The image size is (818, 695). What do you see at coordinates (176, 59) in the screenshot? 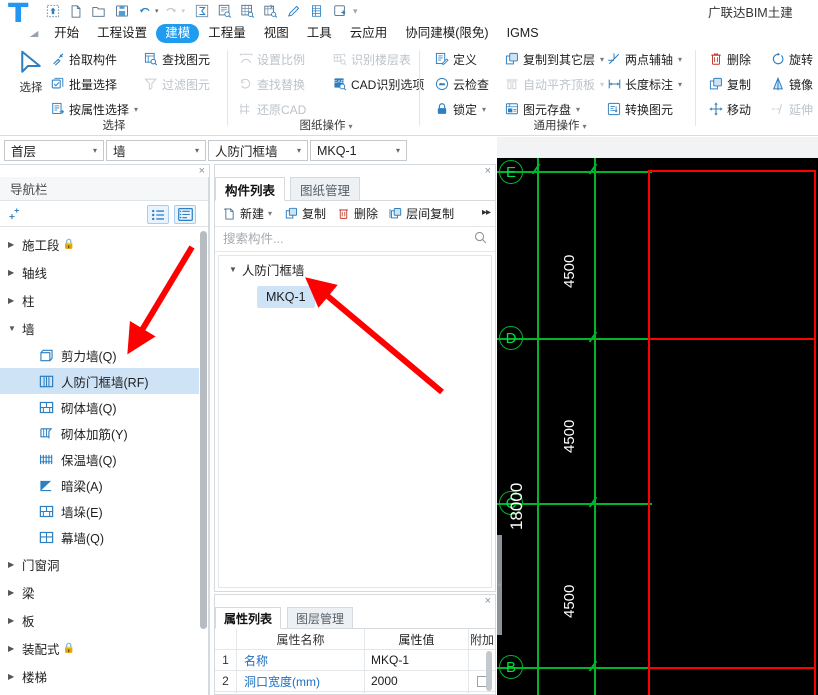
I see `find-element-button: 查找图元` at bounding box center [176, 59].